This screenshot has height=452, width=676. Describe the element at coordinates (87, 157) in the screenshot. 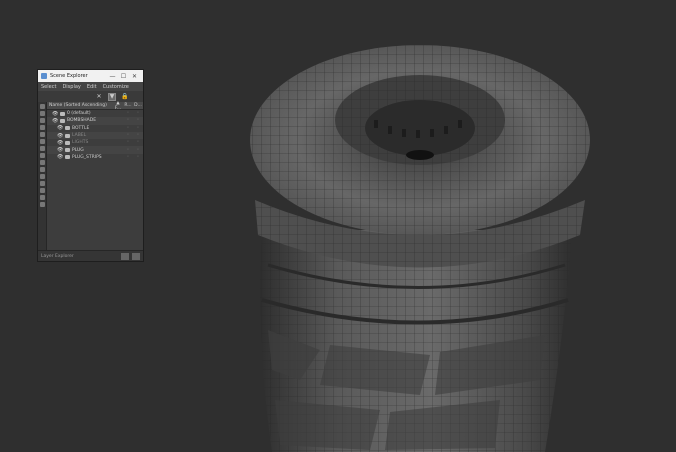

I see `tree-row-label: PLUG_STRIPS` at that location.